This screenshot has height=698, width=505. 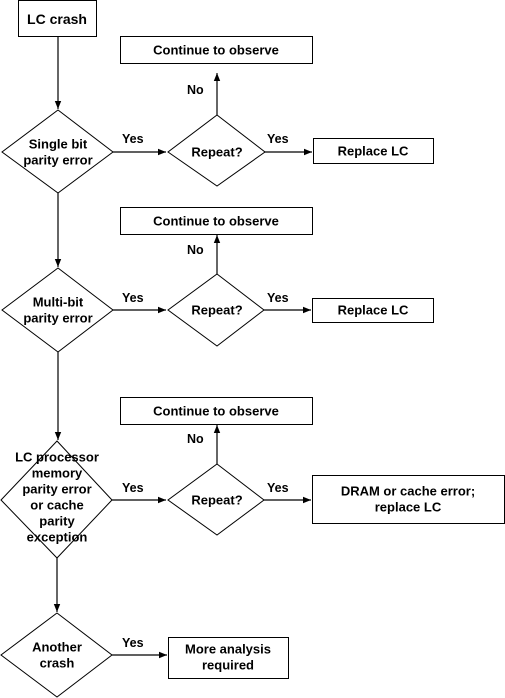 What do you see at coordinates (57, 521) in the screenshot?
I see `node-d3-text: parity` at bounding box center [57, 521].